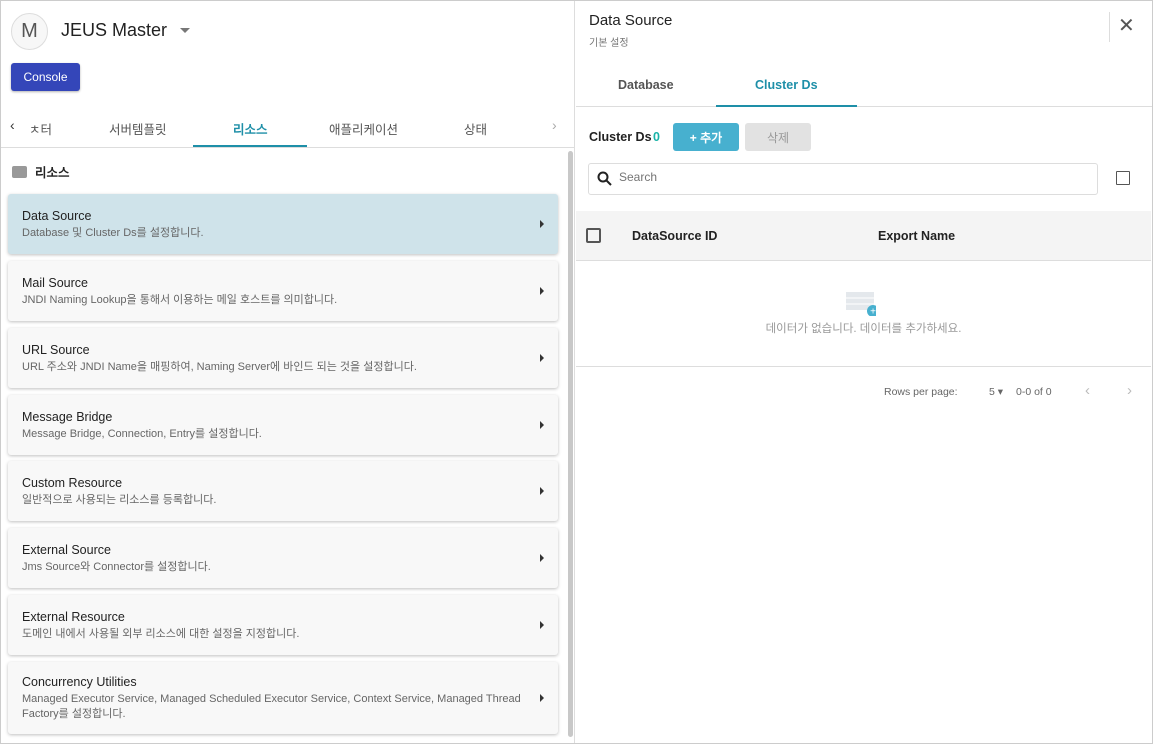  What do you see at coordinates (864, 86) in the screenshot?
I see `right-tab-bar: Database Cluster Ds` at bounding box center [864, 86].